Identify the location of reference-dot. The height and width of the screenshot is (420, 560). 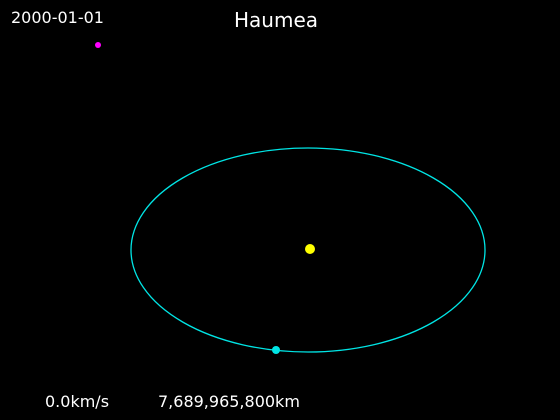
(98, 45).